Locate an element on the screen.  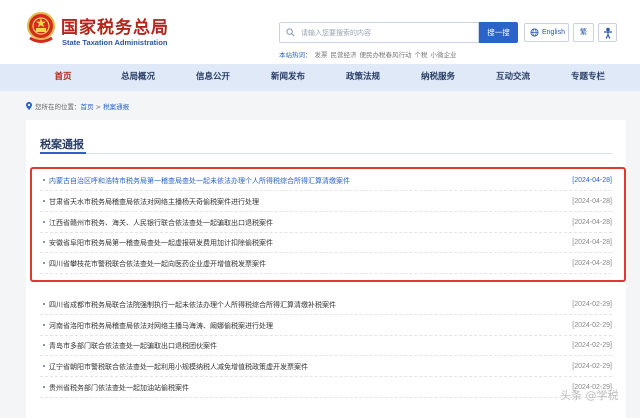
article-title-link: 辽宁省朝阳市警税联合依法查处一起利用小规模纳税人减免增值税政策虚开发票案件 is located at coordinates (289, 367).